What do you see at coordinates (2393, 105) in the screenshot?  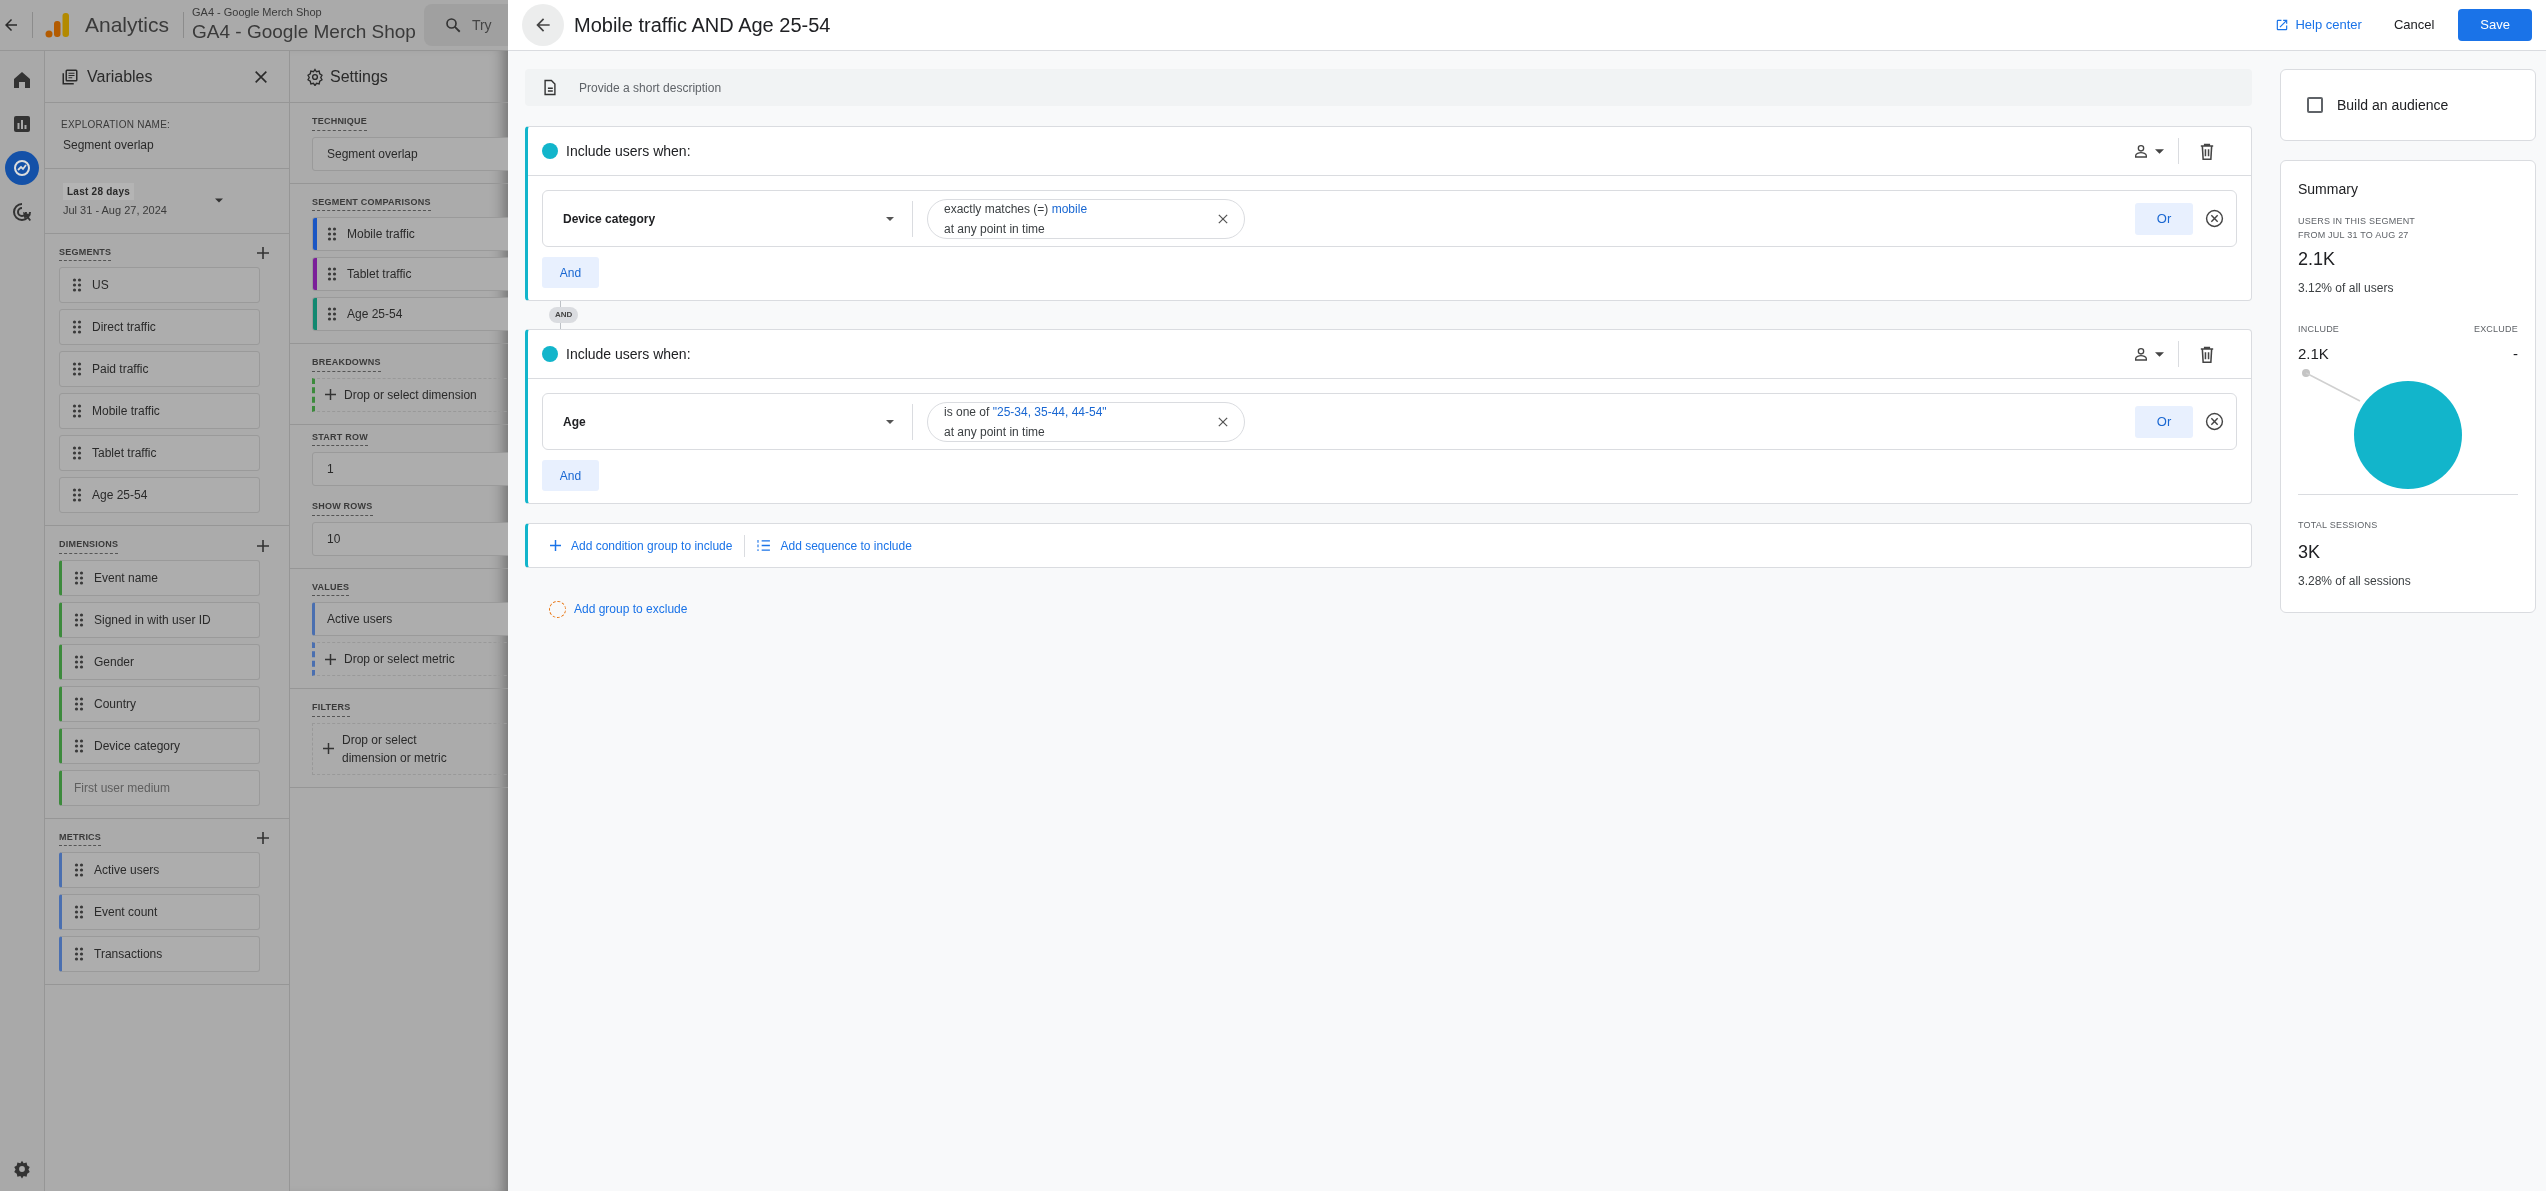 I see `checkbox-label: Build an audience` at bounding box center [2393, 105].